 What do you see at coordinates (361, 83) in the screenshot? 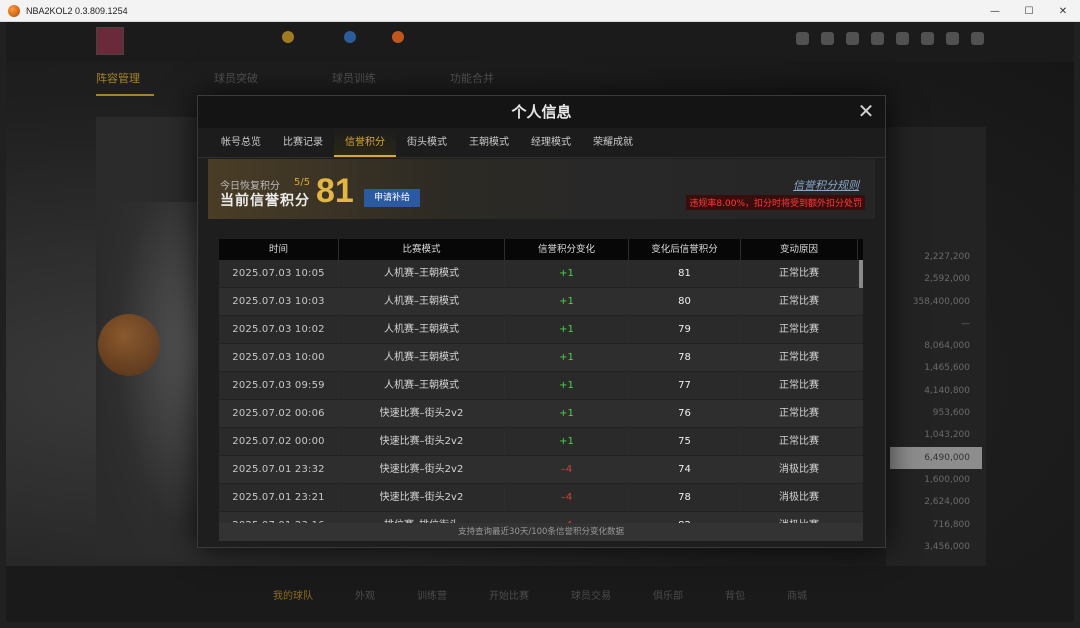
I see `bg-tab-training: 球员训练` at bounding box center [361, 83].